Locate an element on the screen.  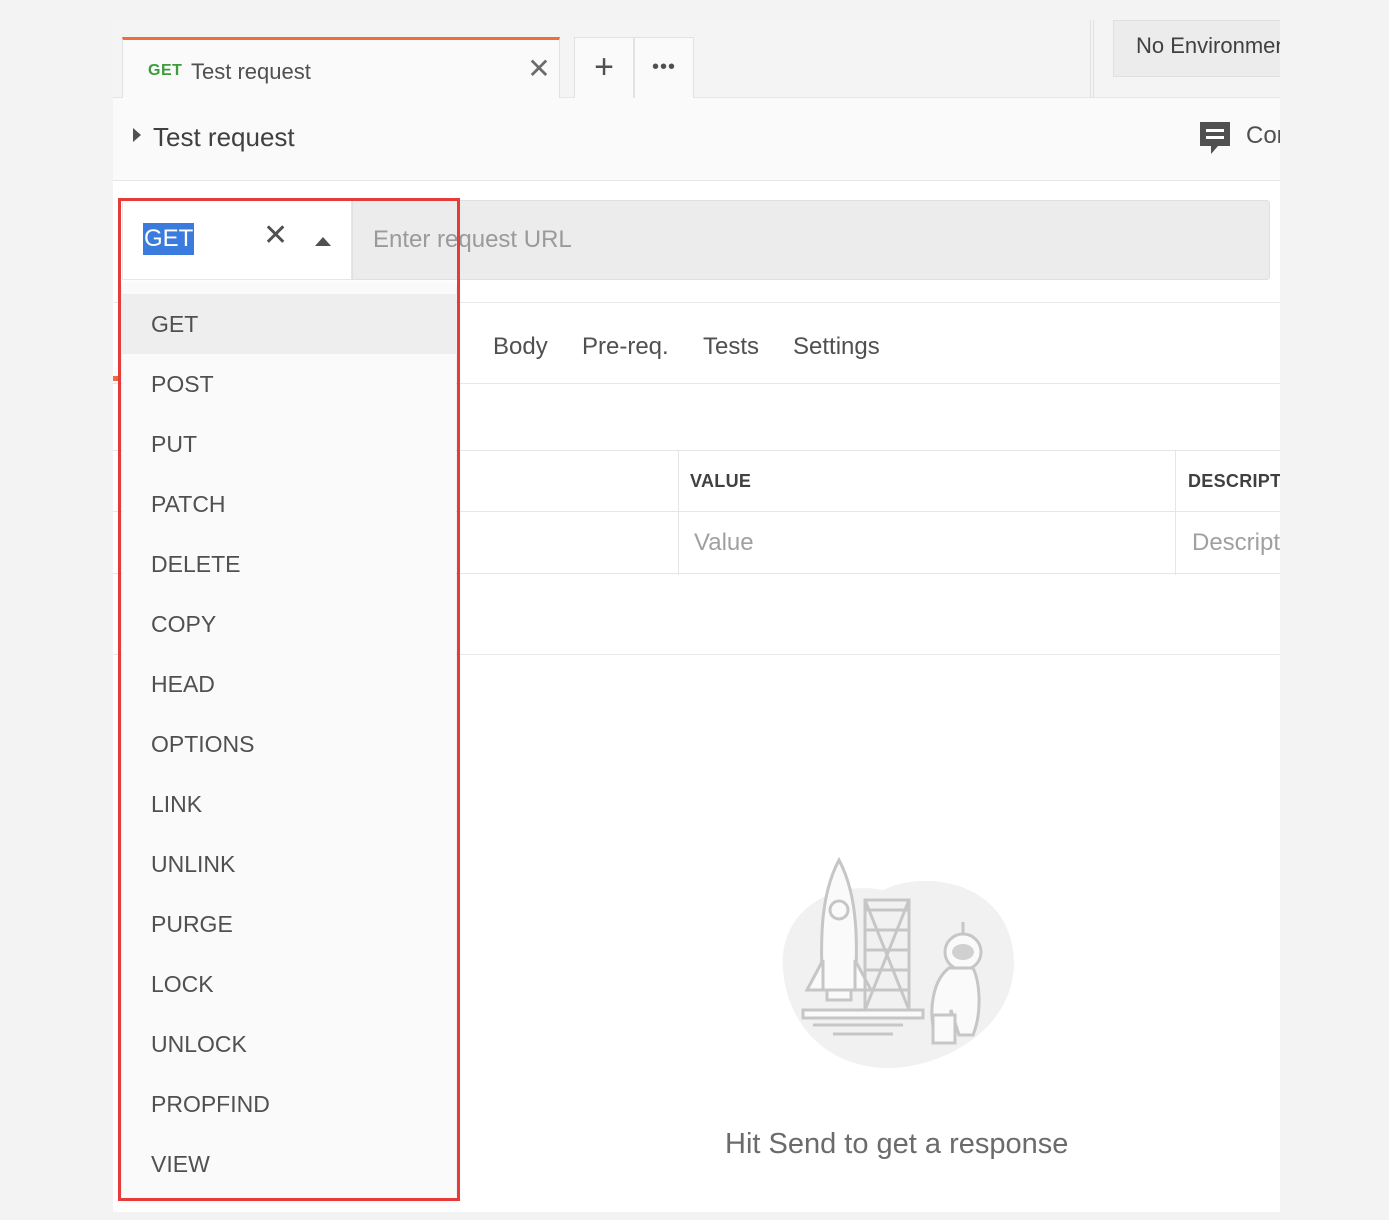
column-header-value: VALUE is located at coordinates (721, 481).